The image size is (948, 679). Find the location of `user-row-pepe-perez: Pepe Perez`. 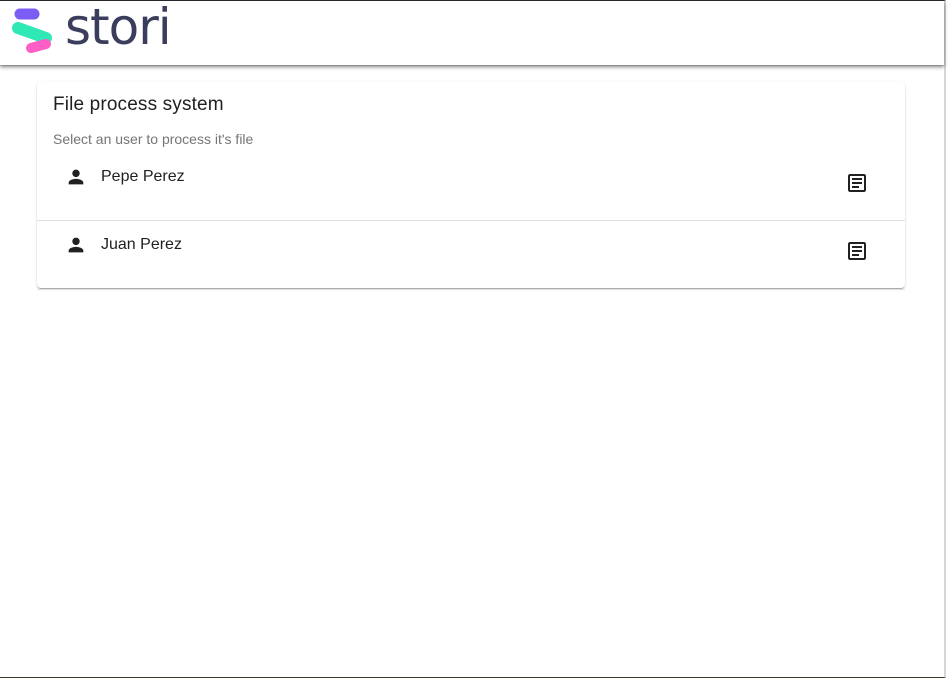

user-row-pepe-perez: Pepe Perez is located at coordinates (471, 186).